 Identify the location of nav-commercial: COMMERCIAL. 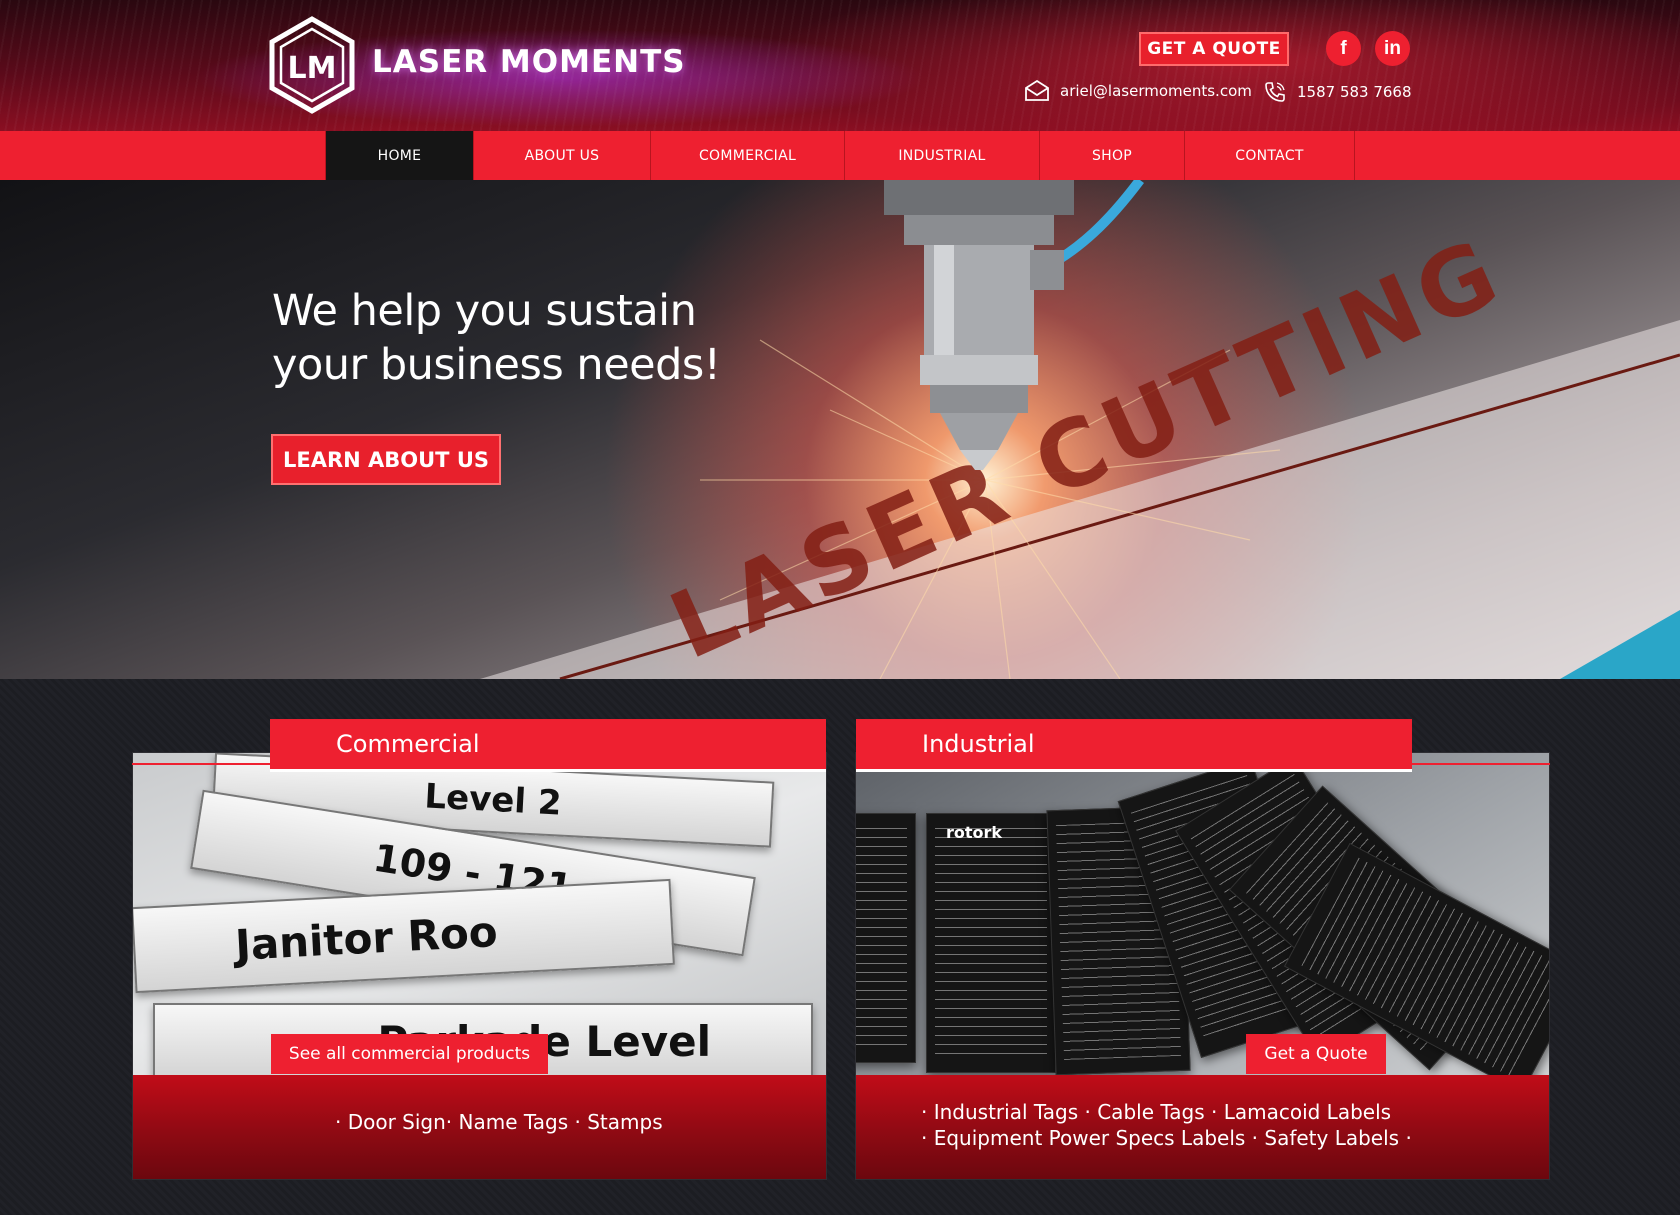
(748, 155).